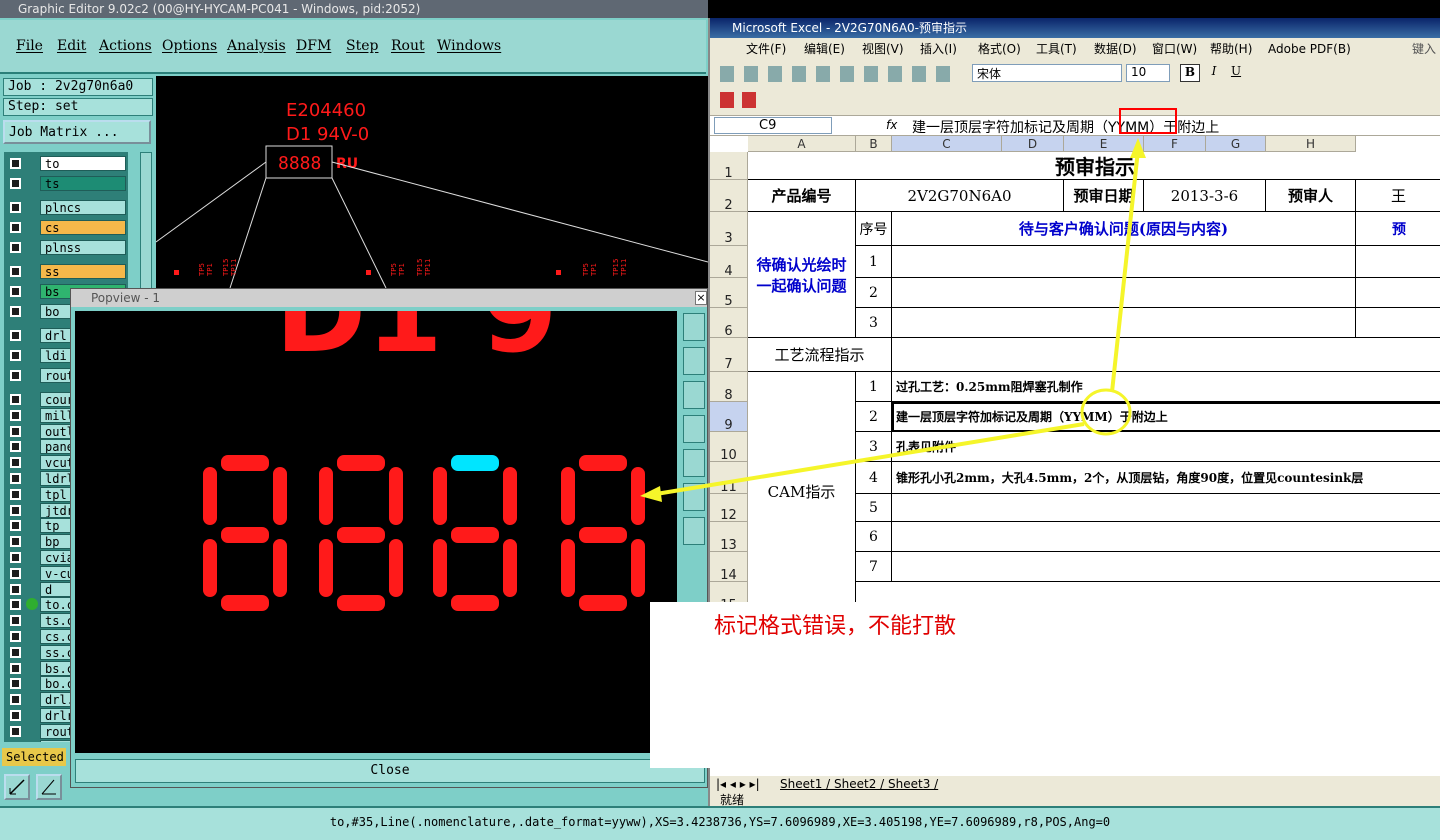 This screenshot has height=840, width=1440. What do you see at coordinates (66, 183) in the screenshot?
I see `layer-row: ts` at bounding box center [66, 183].